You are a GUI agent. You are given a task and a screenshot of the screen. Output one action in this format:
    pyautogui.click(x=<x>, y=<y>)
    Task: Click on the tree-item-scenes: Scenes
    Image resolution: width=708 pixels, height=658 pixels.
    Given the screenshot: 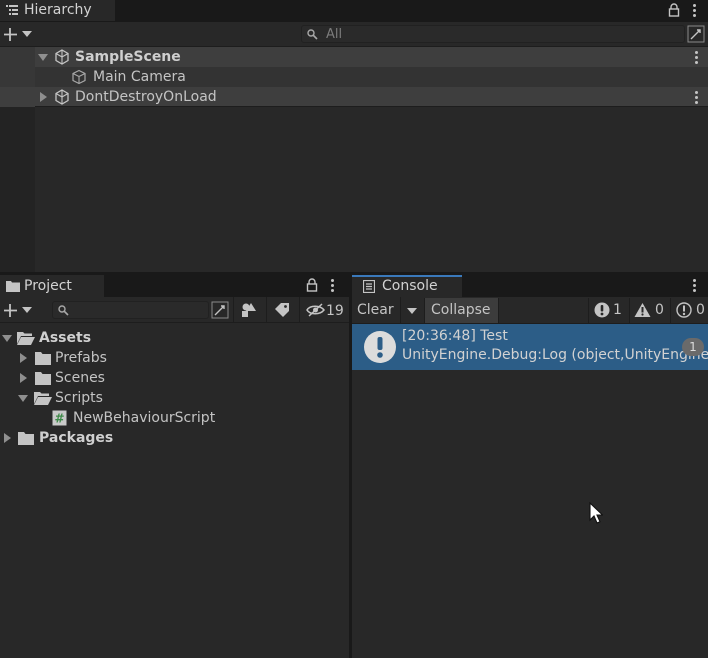 What is the action you would take?
    pyautogui.click(x=80, y=378)
    